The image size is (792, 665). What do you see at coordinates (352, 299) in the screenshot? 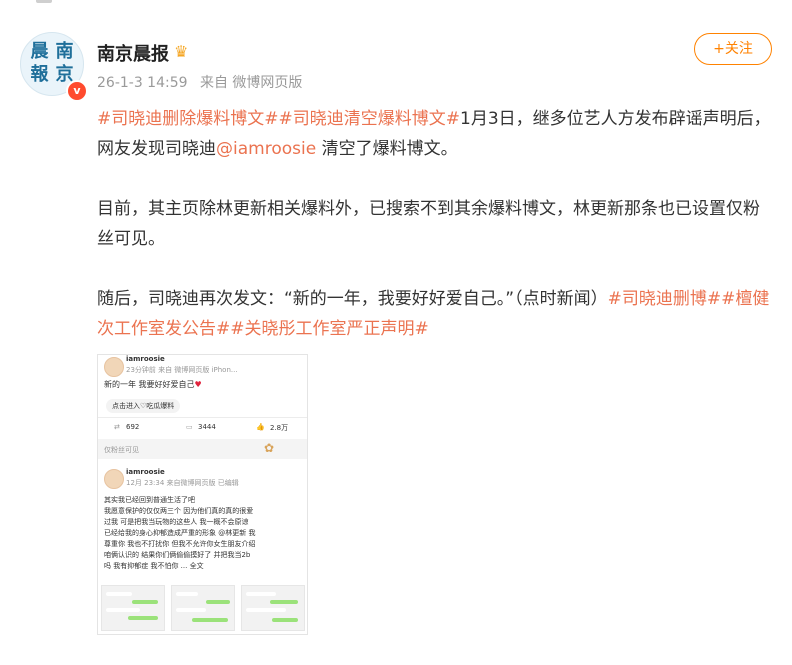
I see `paragraph-text: 随后，司晓迪再次发文：“新的一年，我要好好爱自己。”（点时新闻）` at bounding box center [352, 299].